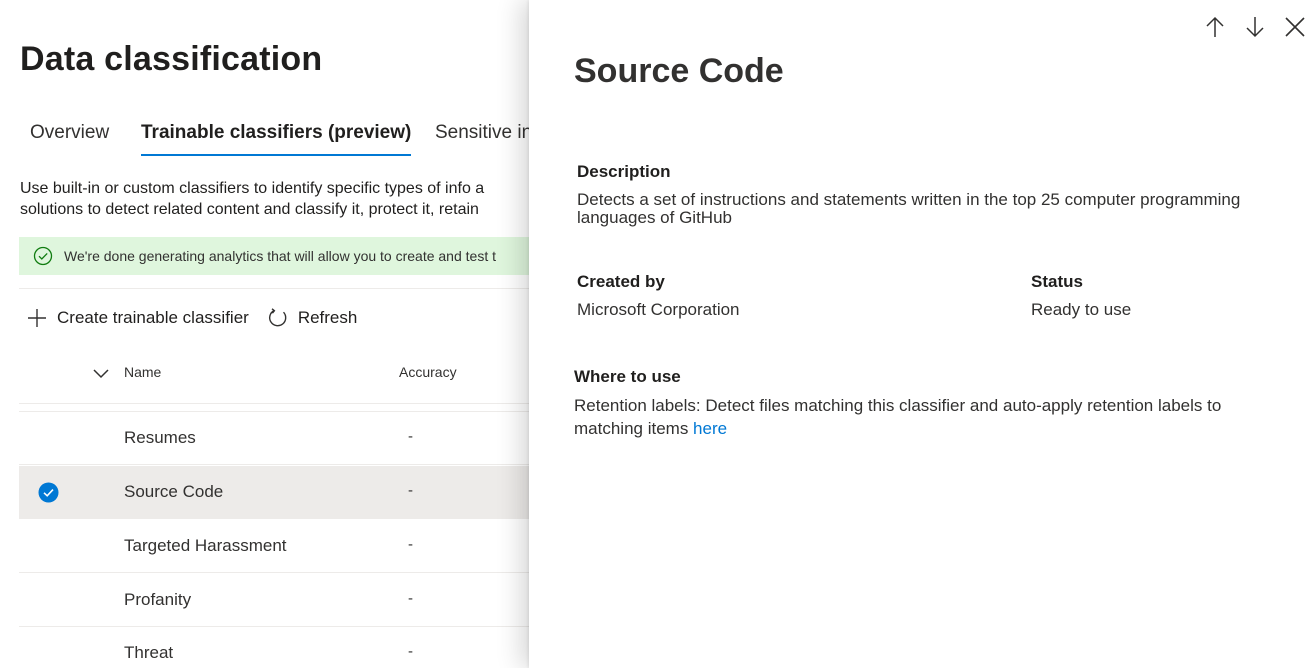  What do you see at coordinates (205, 545) in the screenshot?
I see `row-name: Targeted Harassment` at bounding box center [205, 545].